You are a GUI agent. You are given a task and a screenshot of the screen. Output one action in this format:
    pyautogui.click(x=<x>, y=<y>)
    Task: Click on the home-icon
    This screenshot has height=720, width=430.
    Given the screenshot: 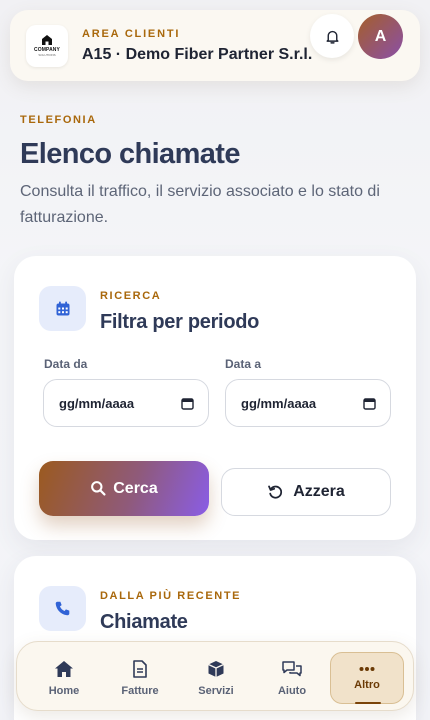 What is the action you would take?
    pyautogui.click(x=64, y=668)
    